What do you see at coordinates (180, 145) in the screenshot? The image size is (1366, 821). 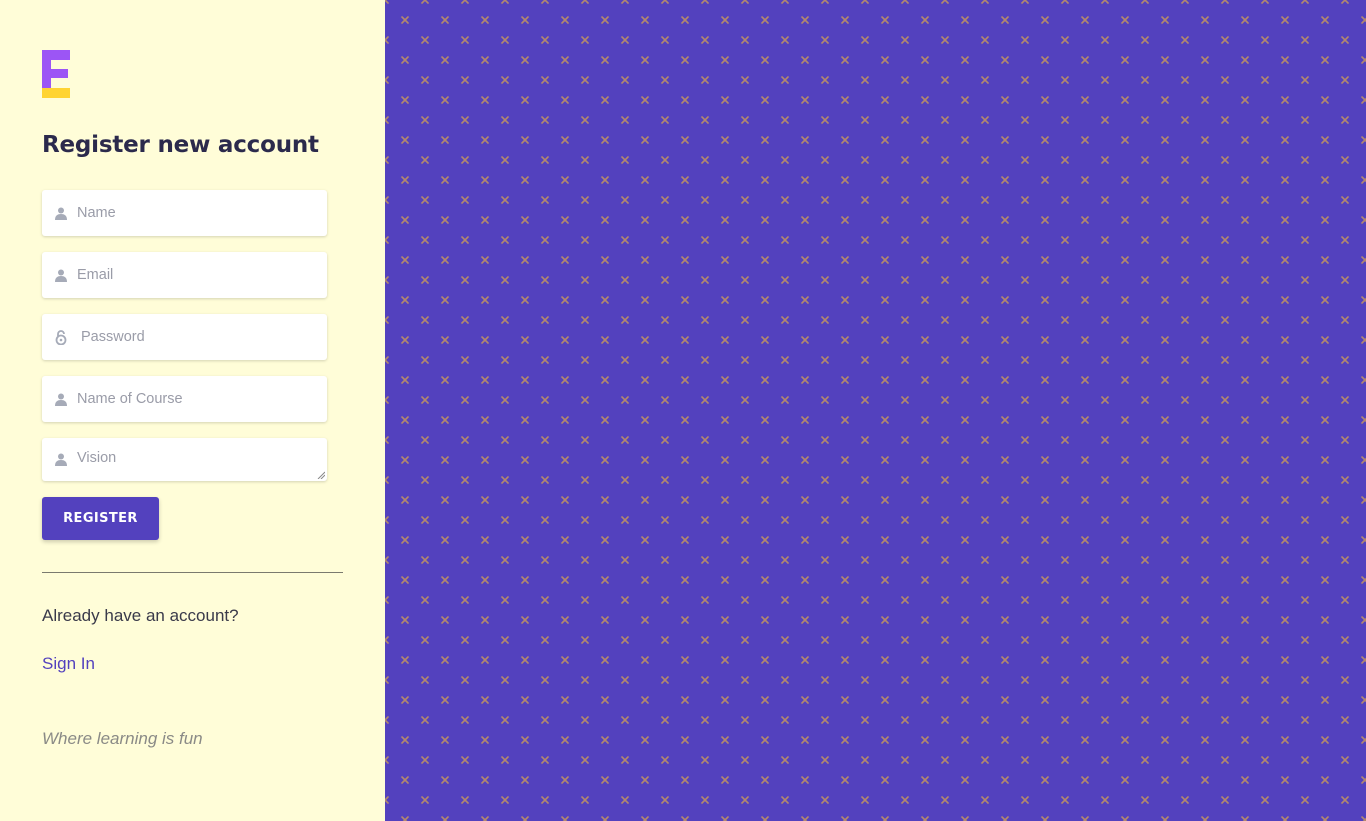 I see `page-title: Register new account` at bounding box center [180, 145].